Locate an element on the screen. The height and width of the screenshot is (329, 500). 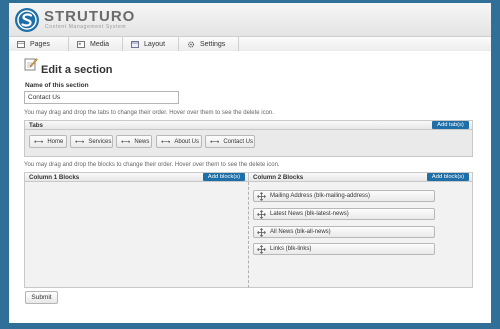
nav-item-settings: Settings is located at coordinates (209, 44).